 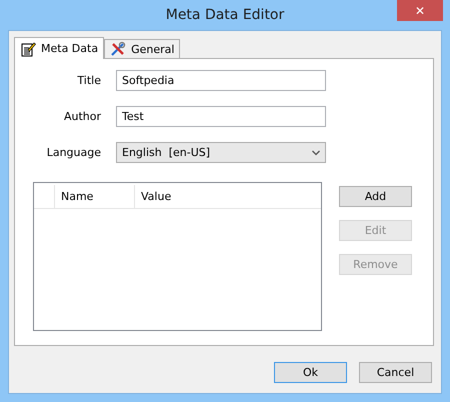 What do you see at coordinates (395, 372) in the screenshot?
I see `dialog-button: Cancel` at bounding box center [395, 372].